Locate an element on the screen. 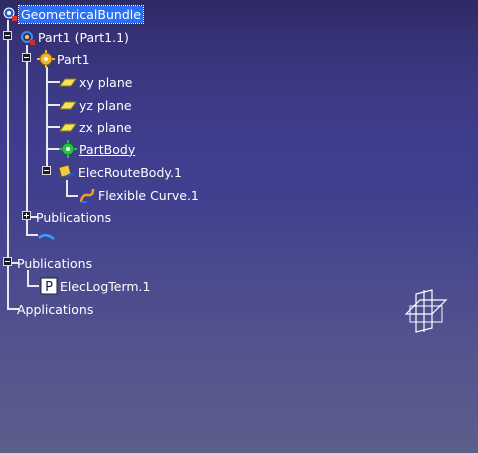 The image size is (478, 453). log-term-icon: P is located at coordinates (49, 286).